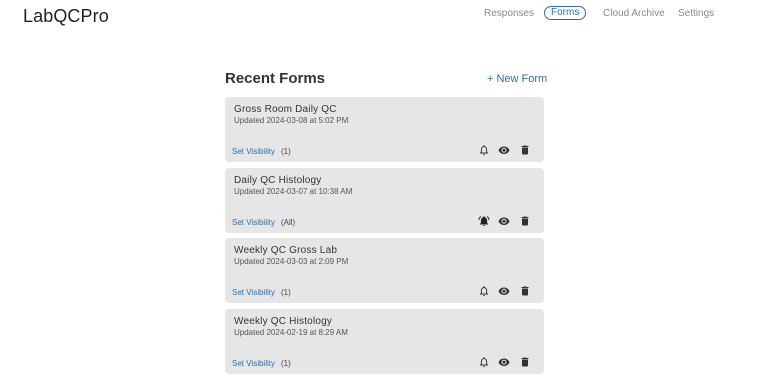 The image size is (768, 379). Describe the element at coordinates (291, 332) in the screenshot. I see `form-updated-date: Updated 2024-02-19 at 8:29 AM` at that location.